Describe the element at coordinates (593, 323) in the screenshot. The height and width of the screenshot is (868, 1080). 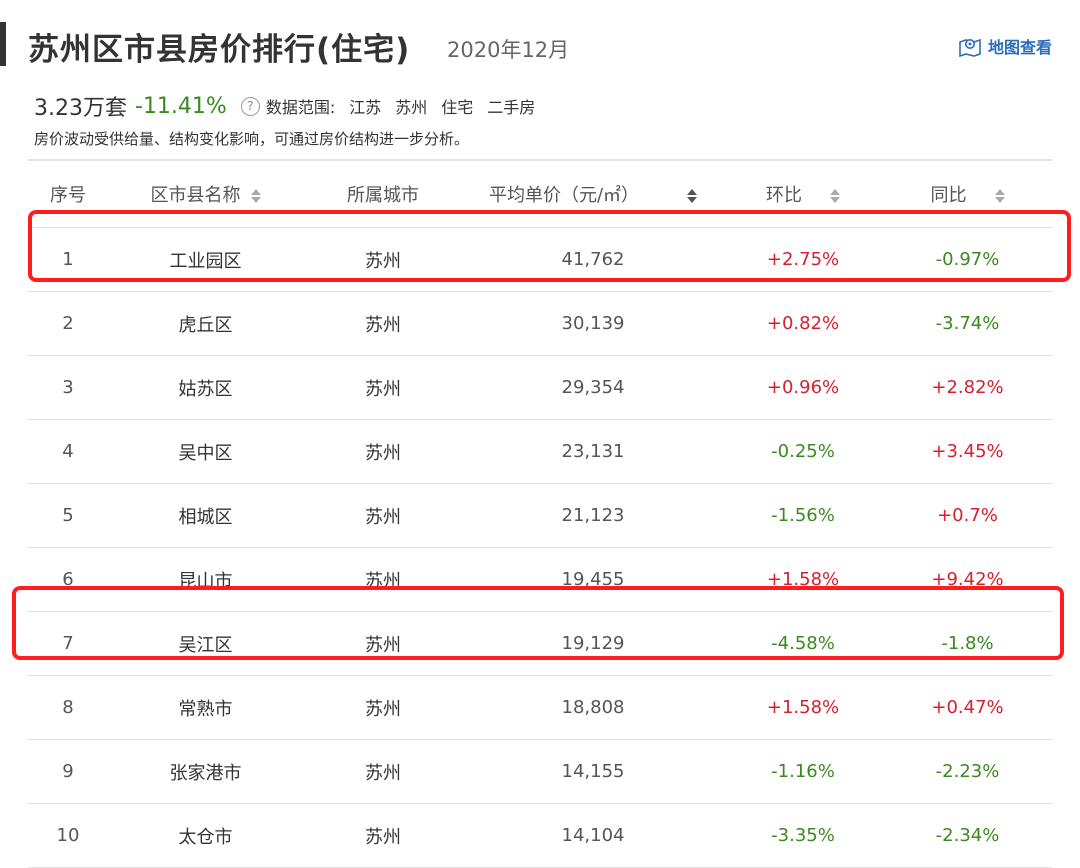
I see `cell-price: 30,139` at that location.